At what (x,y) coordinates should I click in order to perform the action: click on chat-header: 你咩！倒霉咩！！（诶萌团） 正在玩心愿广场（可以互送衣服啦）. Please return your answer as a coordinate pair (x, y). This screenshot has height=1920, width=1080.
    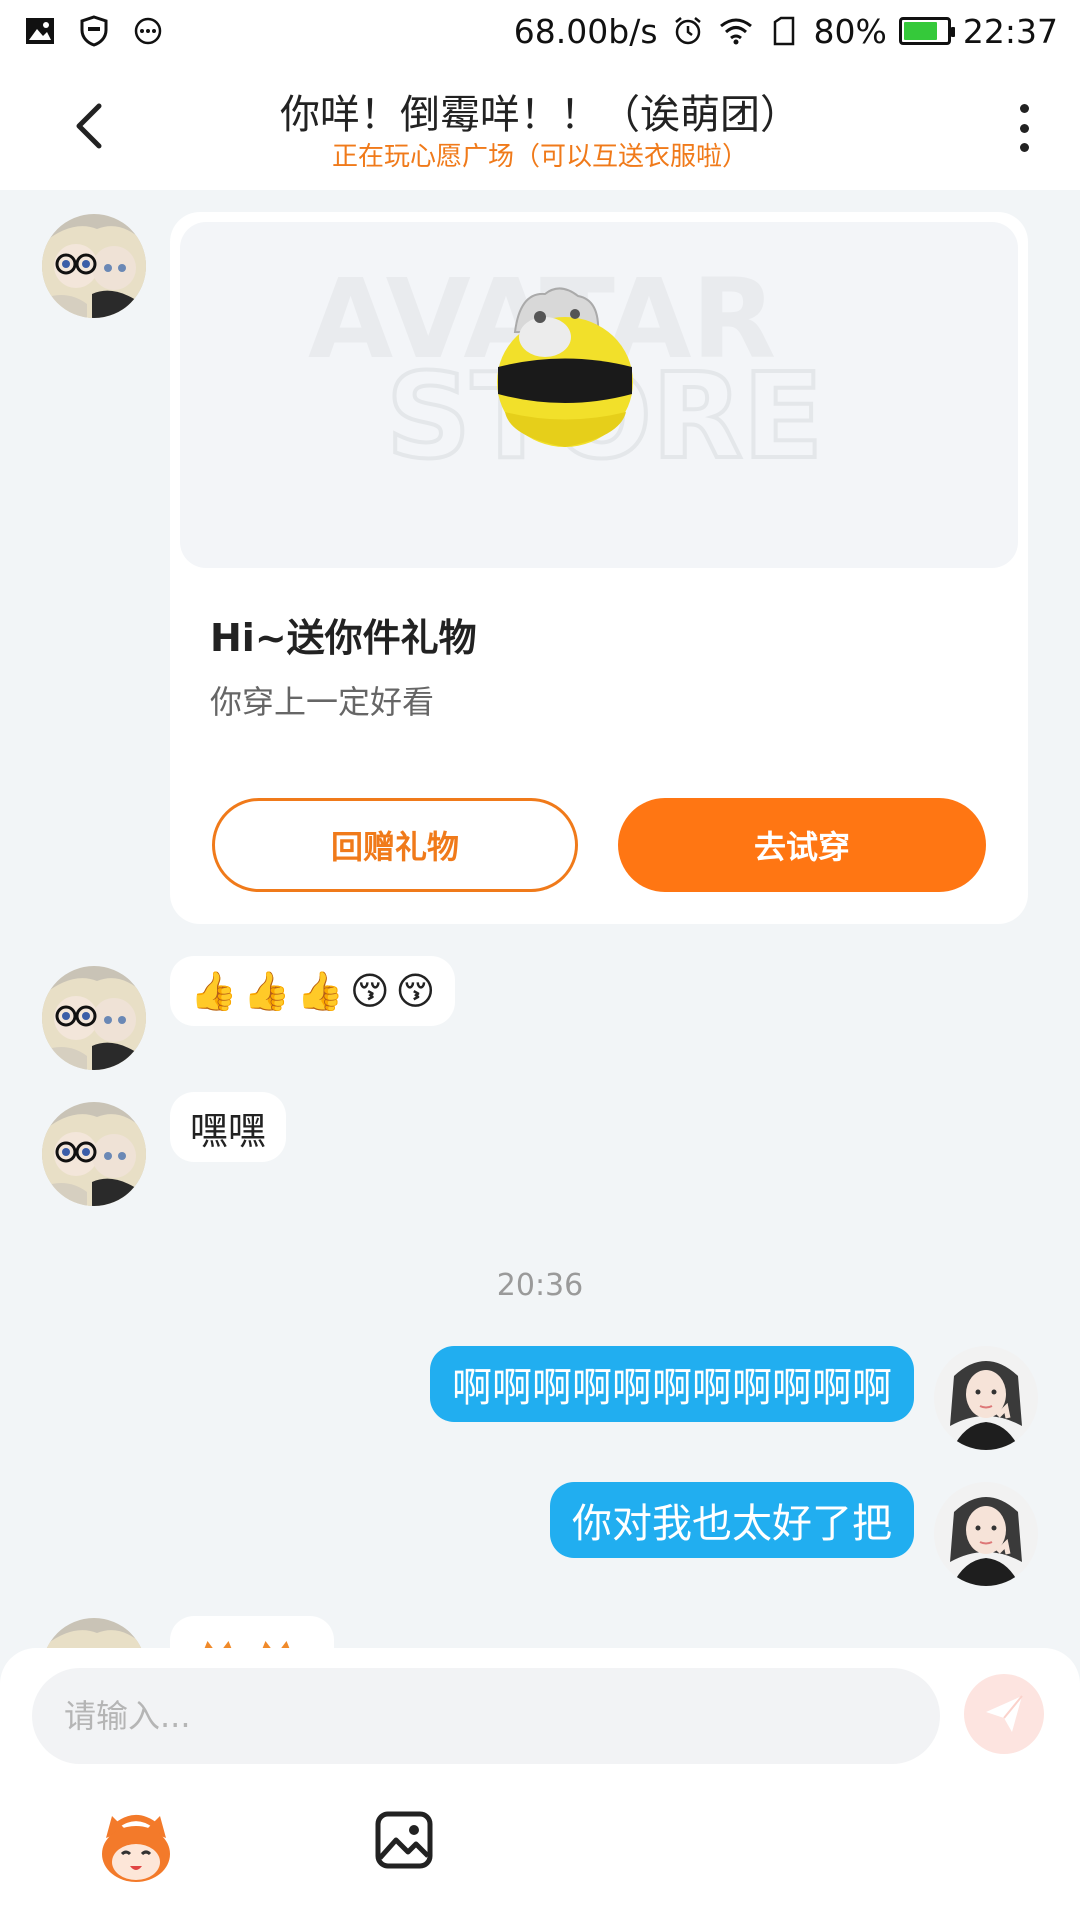
    Looking at the image, I should click on (540, 126).